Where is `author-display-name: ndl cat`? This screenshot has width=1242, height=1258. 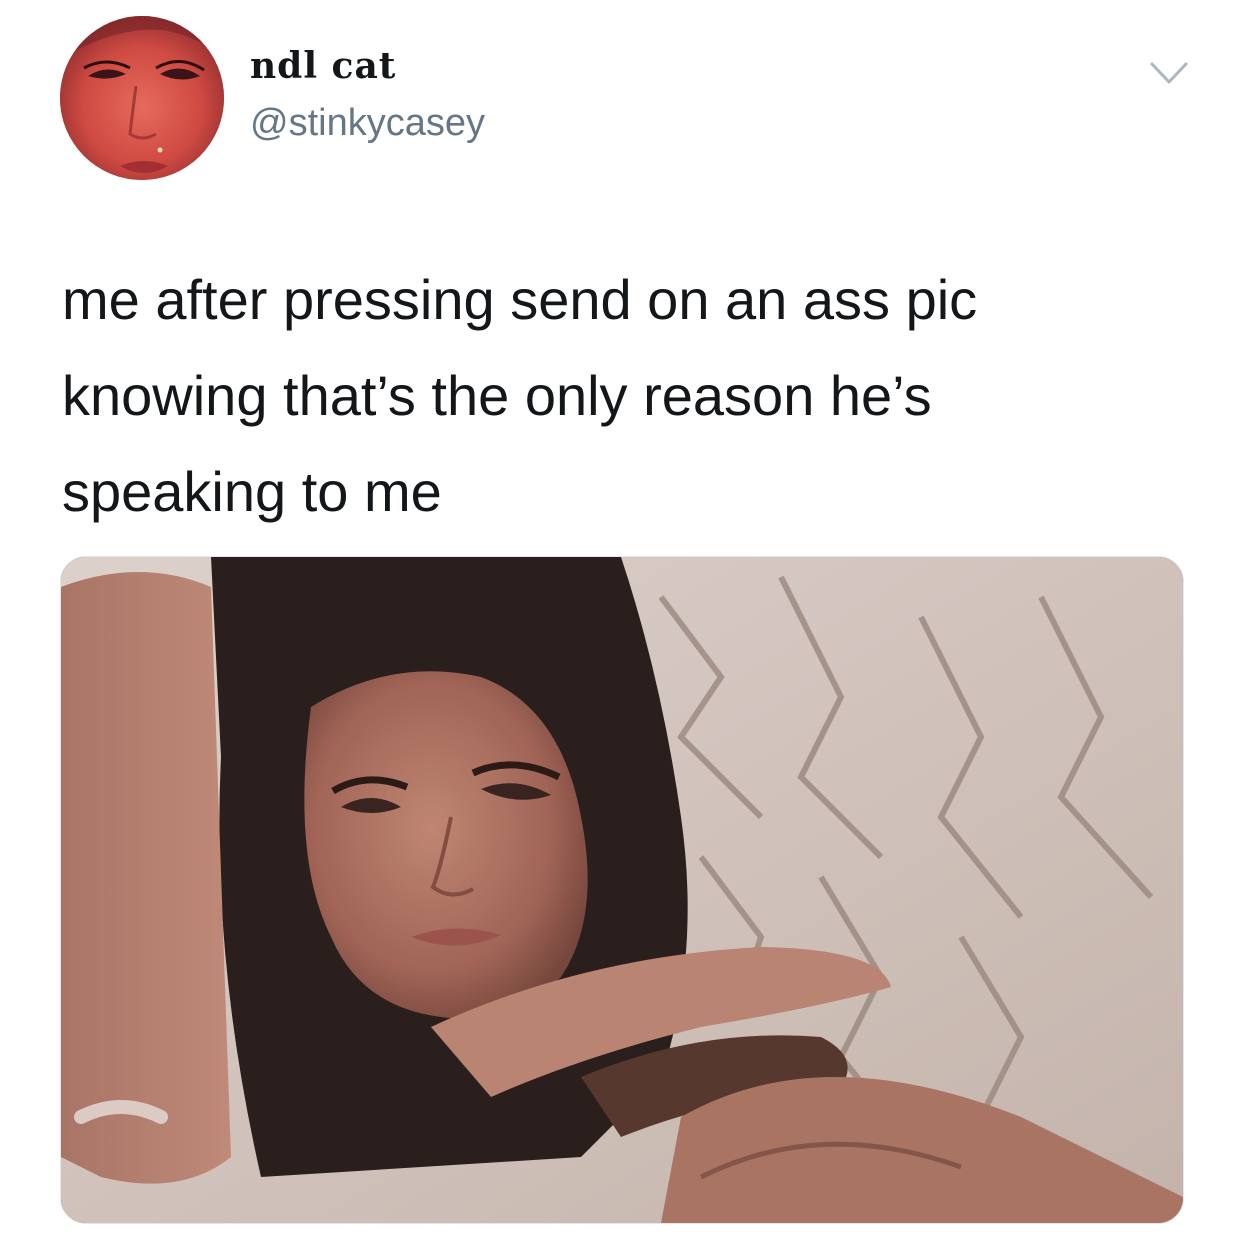 author-display-name: ndl cat is located at coordinates (323, 66).